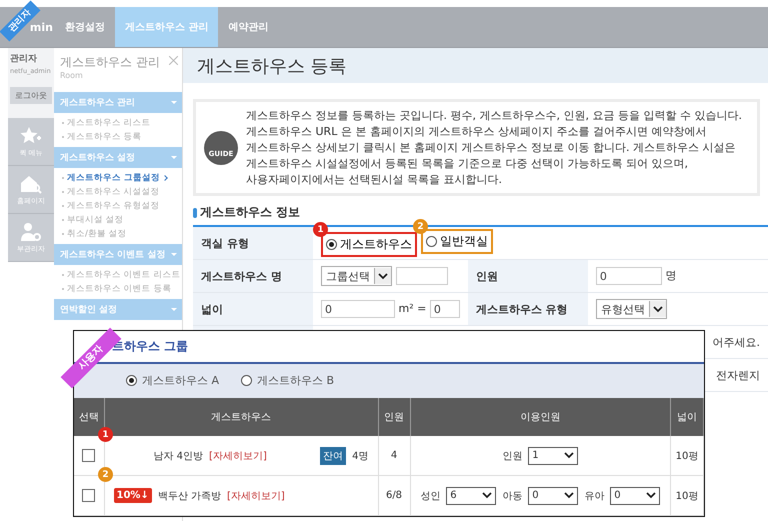 The width and height of the screenshot is (768, 521). Describe the element at coordinates (738, 375) in the screenshot. I see `field-text: 전자렌지` at that location.